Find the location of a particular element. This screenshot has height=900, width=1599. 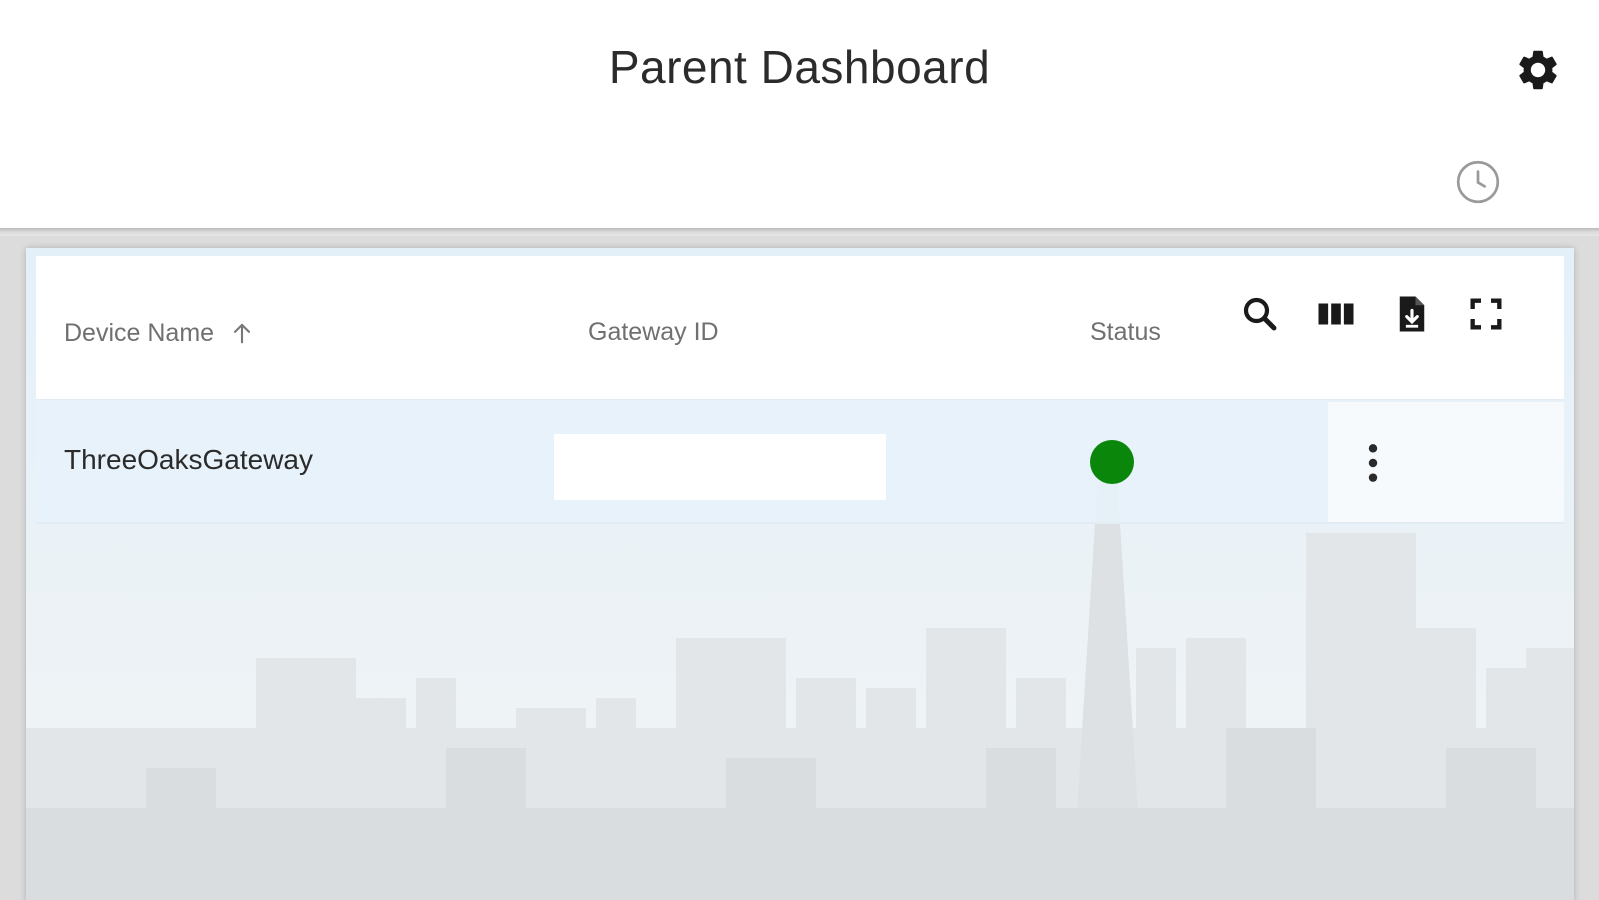

view-column-icon is located at coordinates (1336, 314).